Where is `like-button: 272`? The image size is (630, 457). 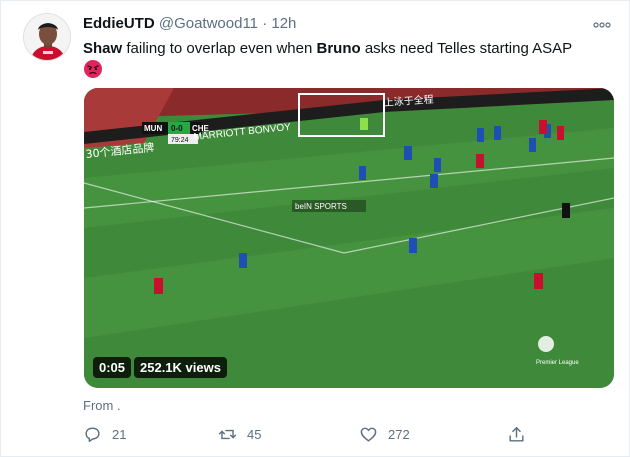
like-button: 272 is located at coordinates (384, 434).